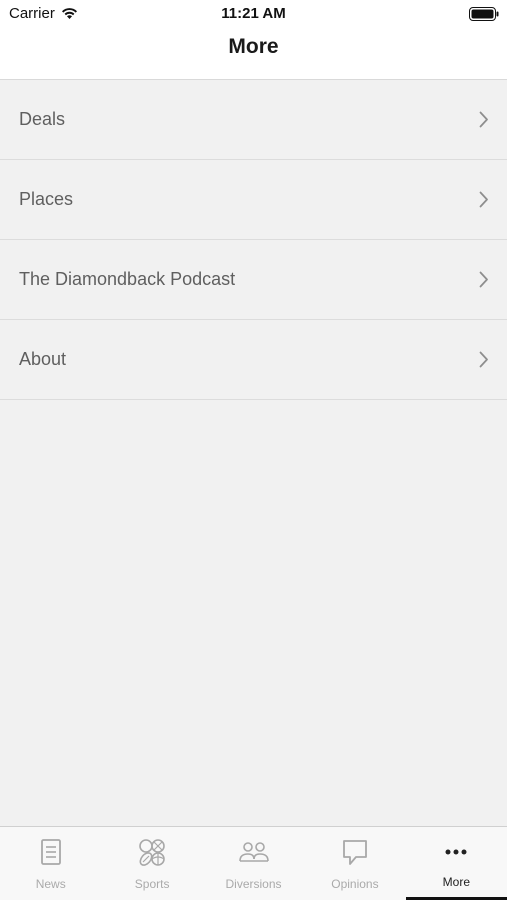 The width and height of the screenshot is (507, 900). I want to click on tab-diversions: Diversions, so click(253, 863).